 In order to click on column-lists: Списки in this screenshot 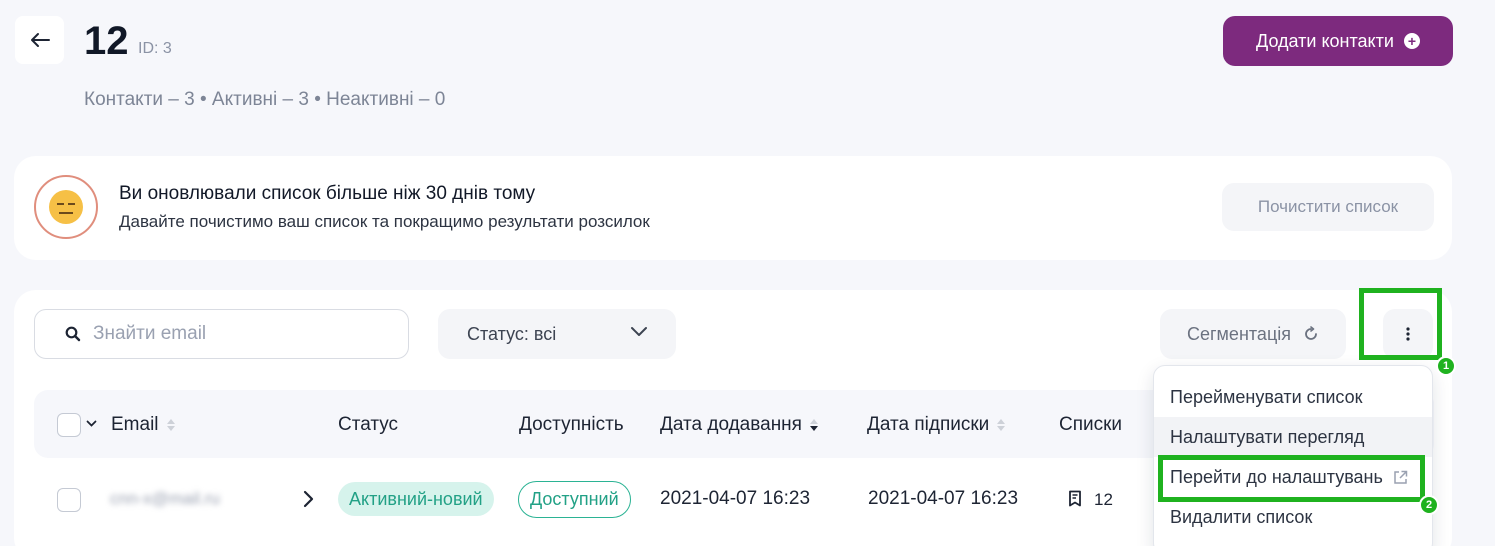, I will do `click(1090, 425)`.